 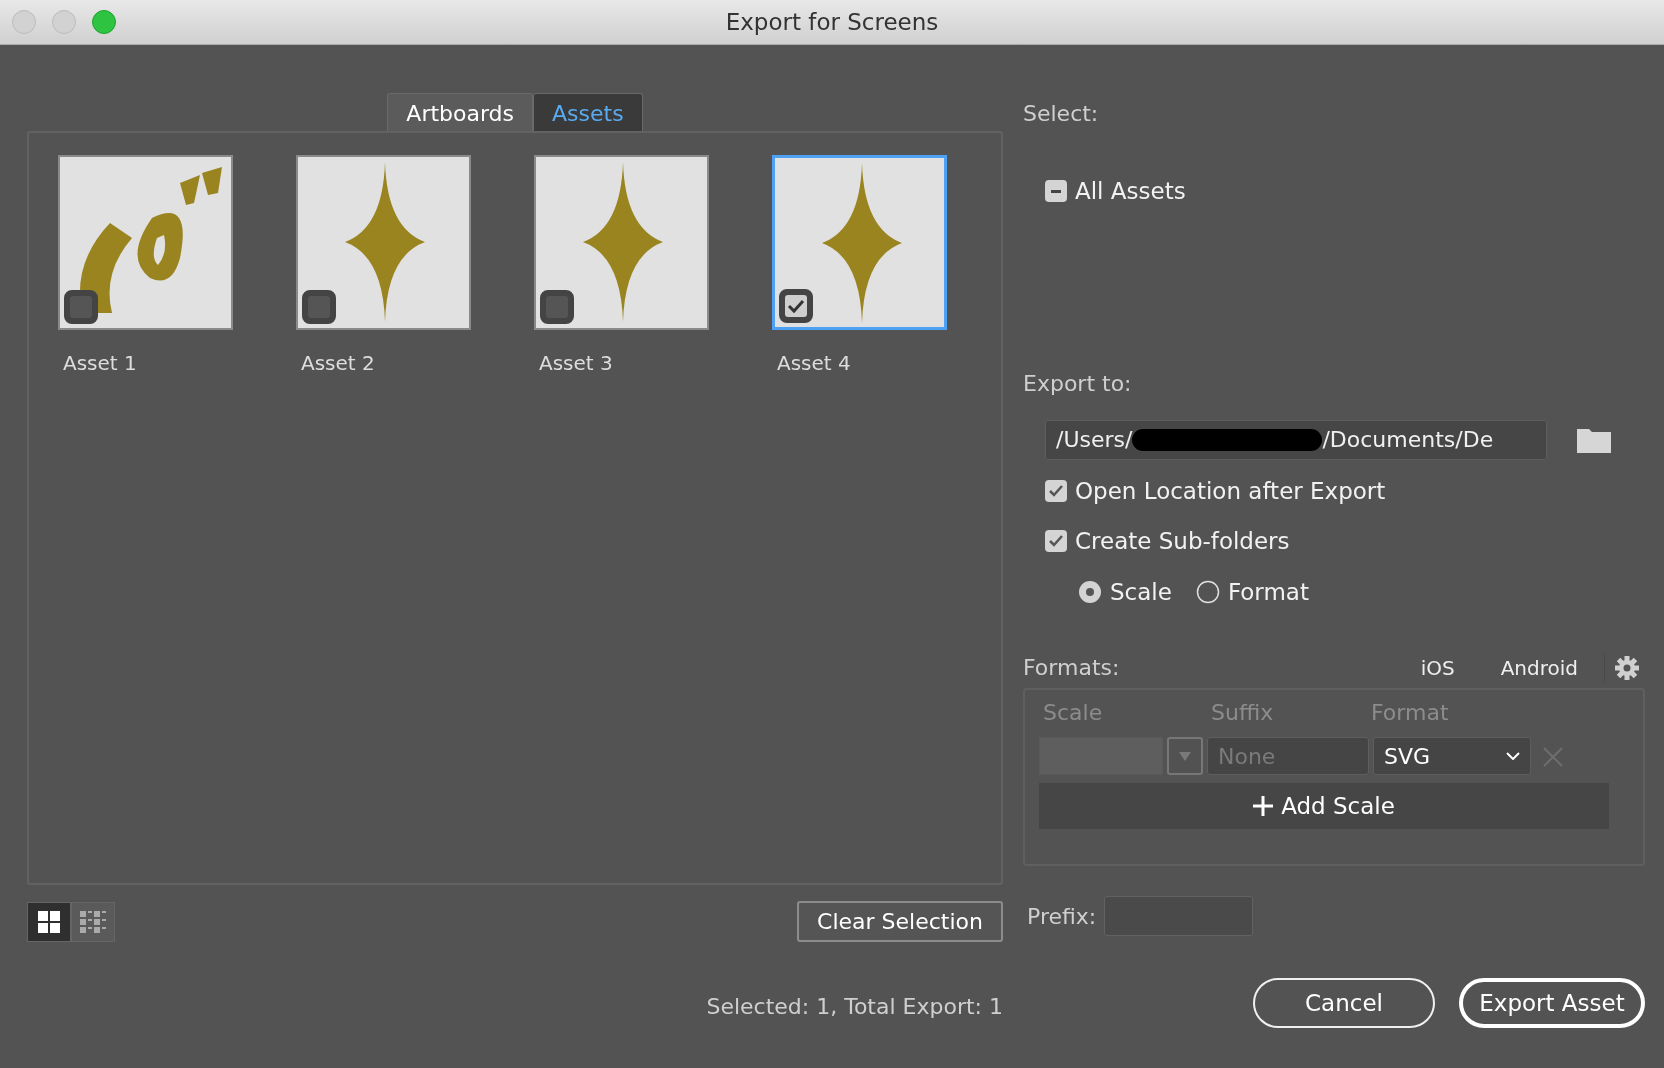 I want to click on column-header: Suffix, so click(x=1243, y=713).